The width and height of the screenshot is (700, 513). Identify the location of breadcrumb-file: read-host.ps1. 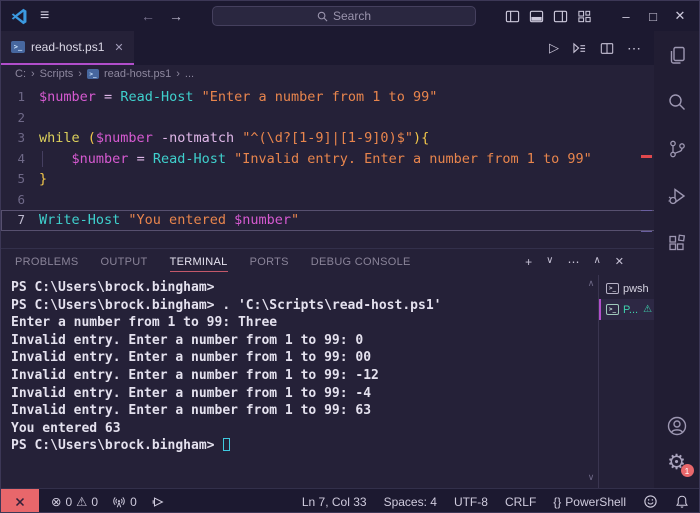
(137, 74).